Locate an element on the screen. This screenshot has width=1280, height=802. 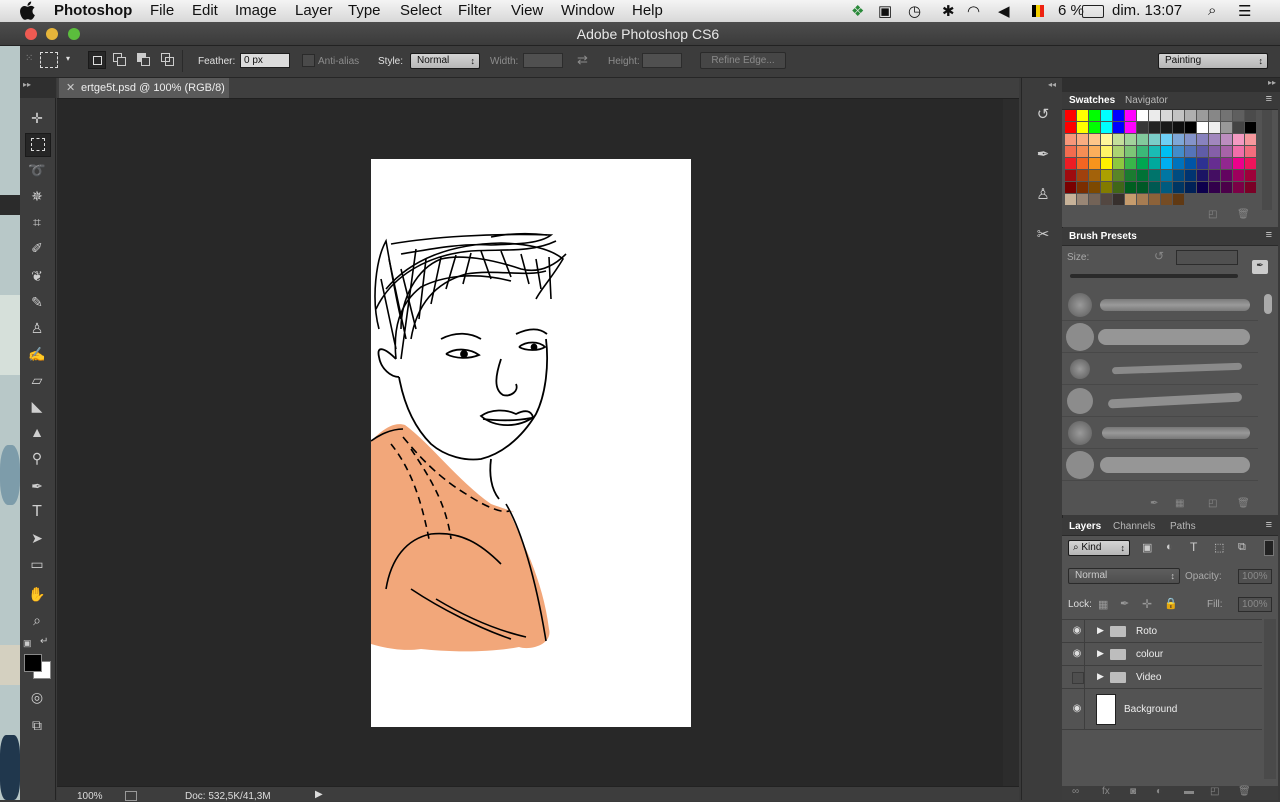
healing-brush-tool-icon: ❦ is located at coordinates (37, 276).